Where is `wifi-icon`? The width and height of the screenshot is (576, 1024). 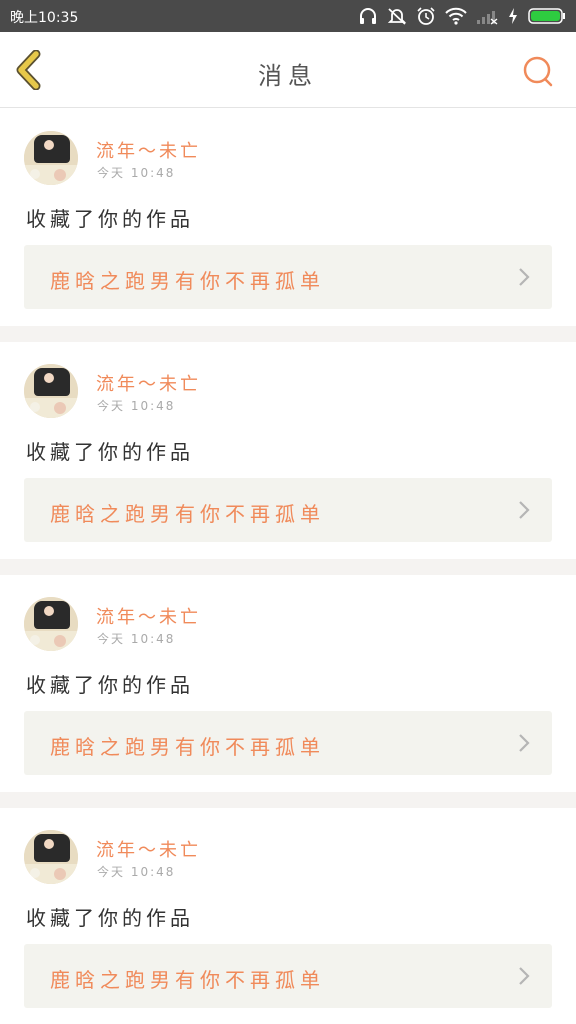
wifi-icon is located at coordinates (456, 16).